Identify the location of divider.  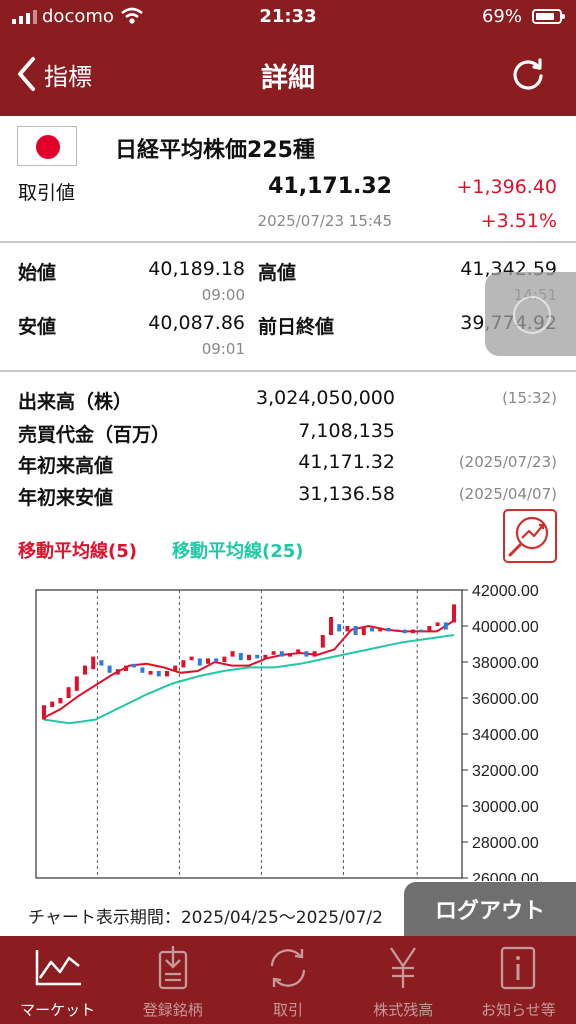
(288, 242).